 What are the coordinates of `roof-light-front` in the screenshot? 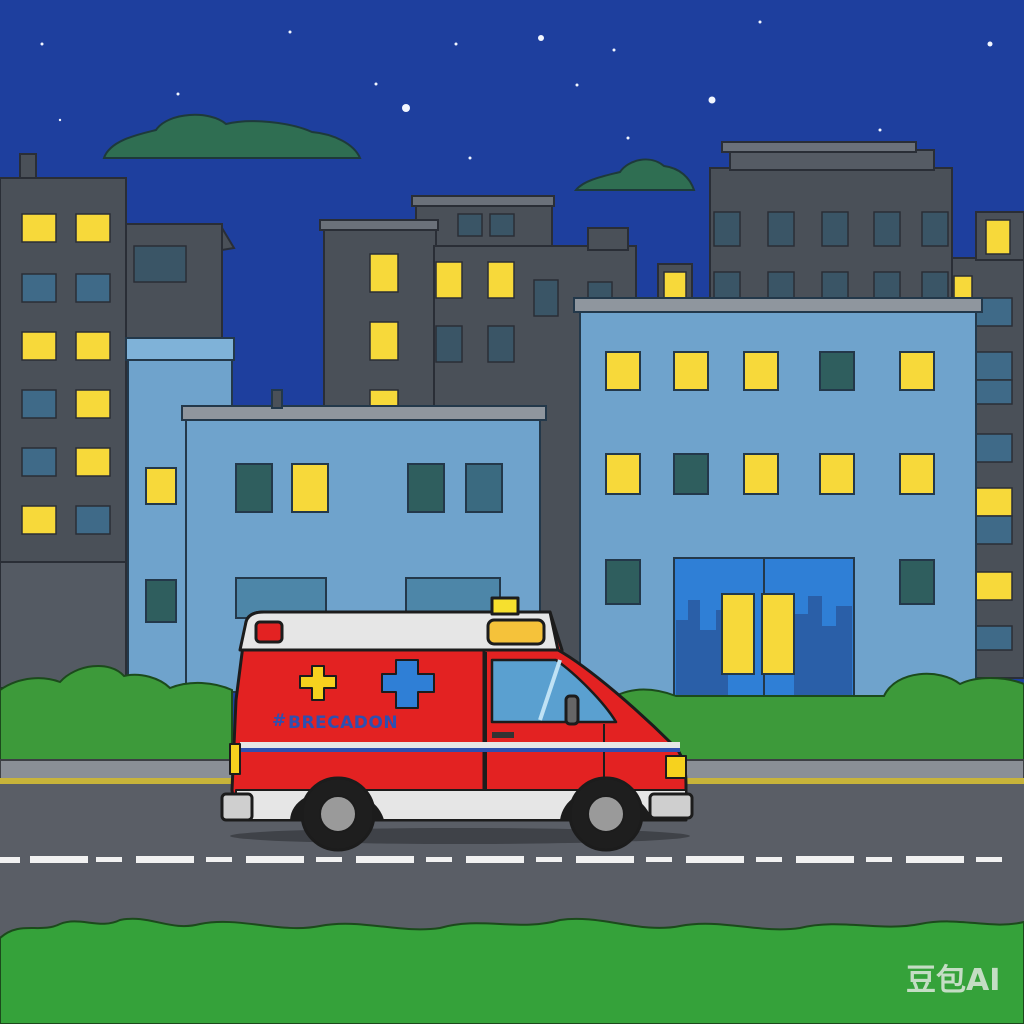 It's located at (516, 632).